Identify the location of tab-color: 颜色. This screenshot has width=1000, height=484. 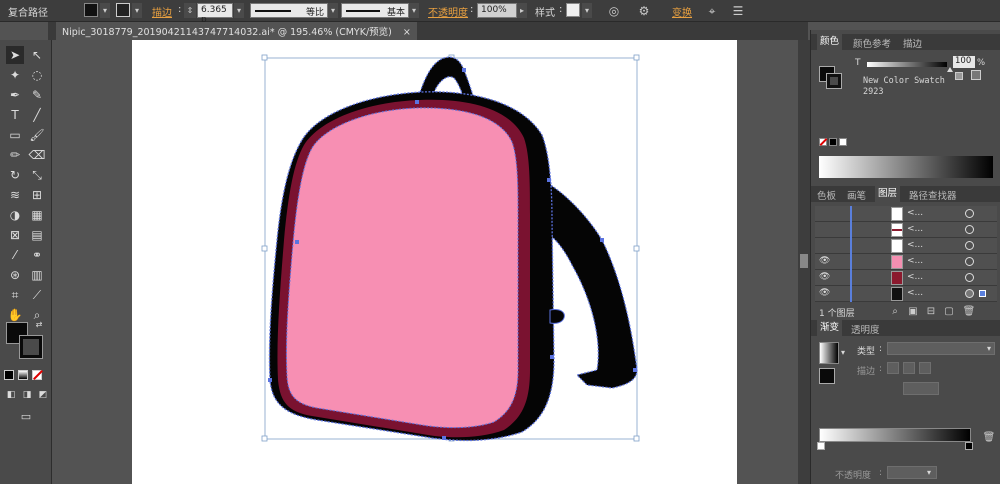
(830, 42).